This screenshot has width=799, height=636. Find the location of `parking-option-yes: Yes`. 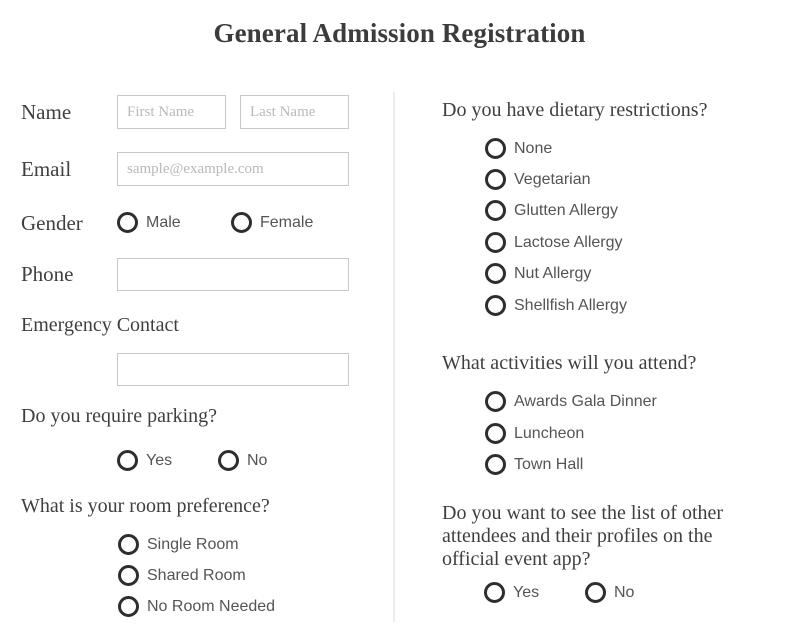

parking-option-yes: Yes is located at coordinates (144, 460).